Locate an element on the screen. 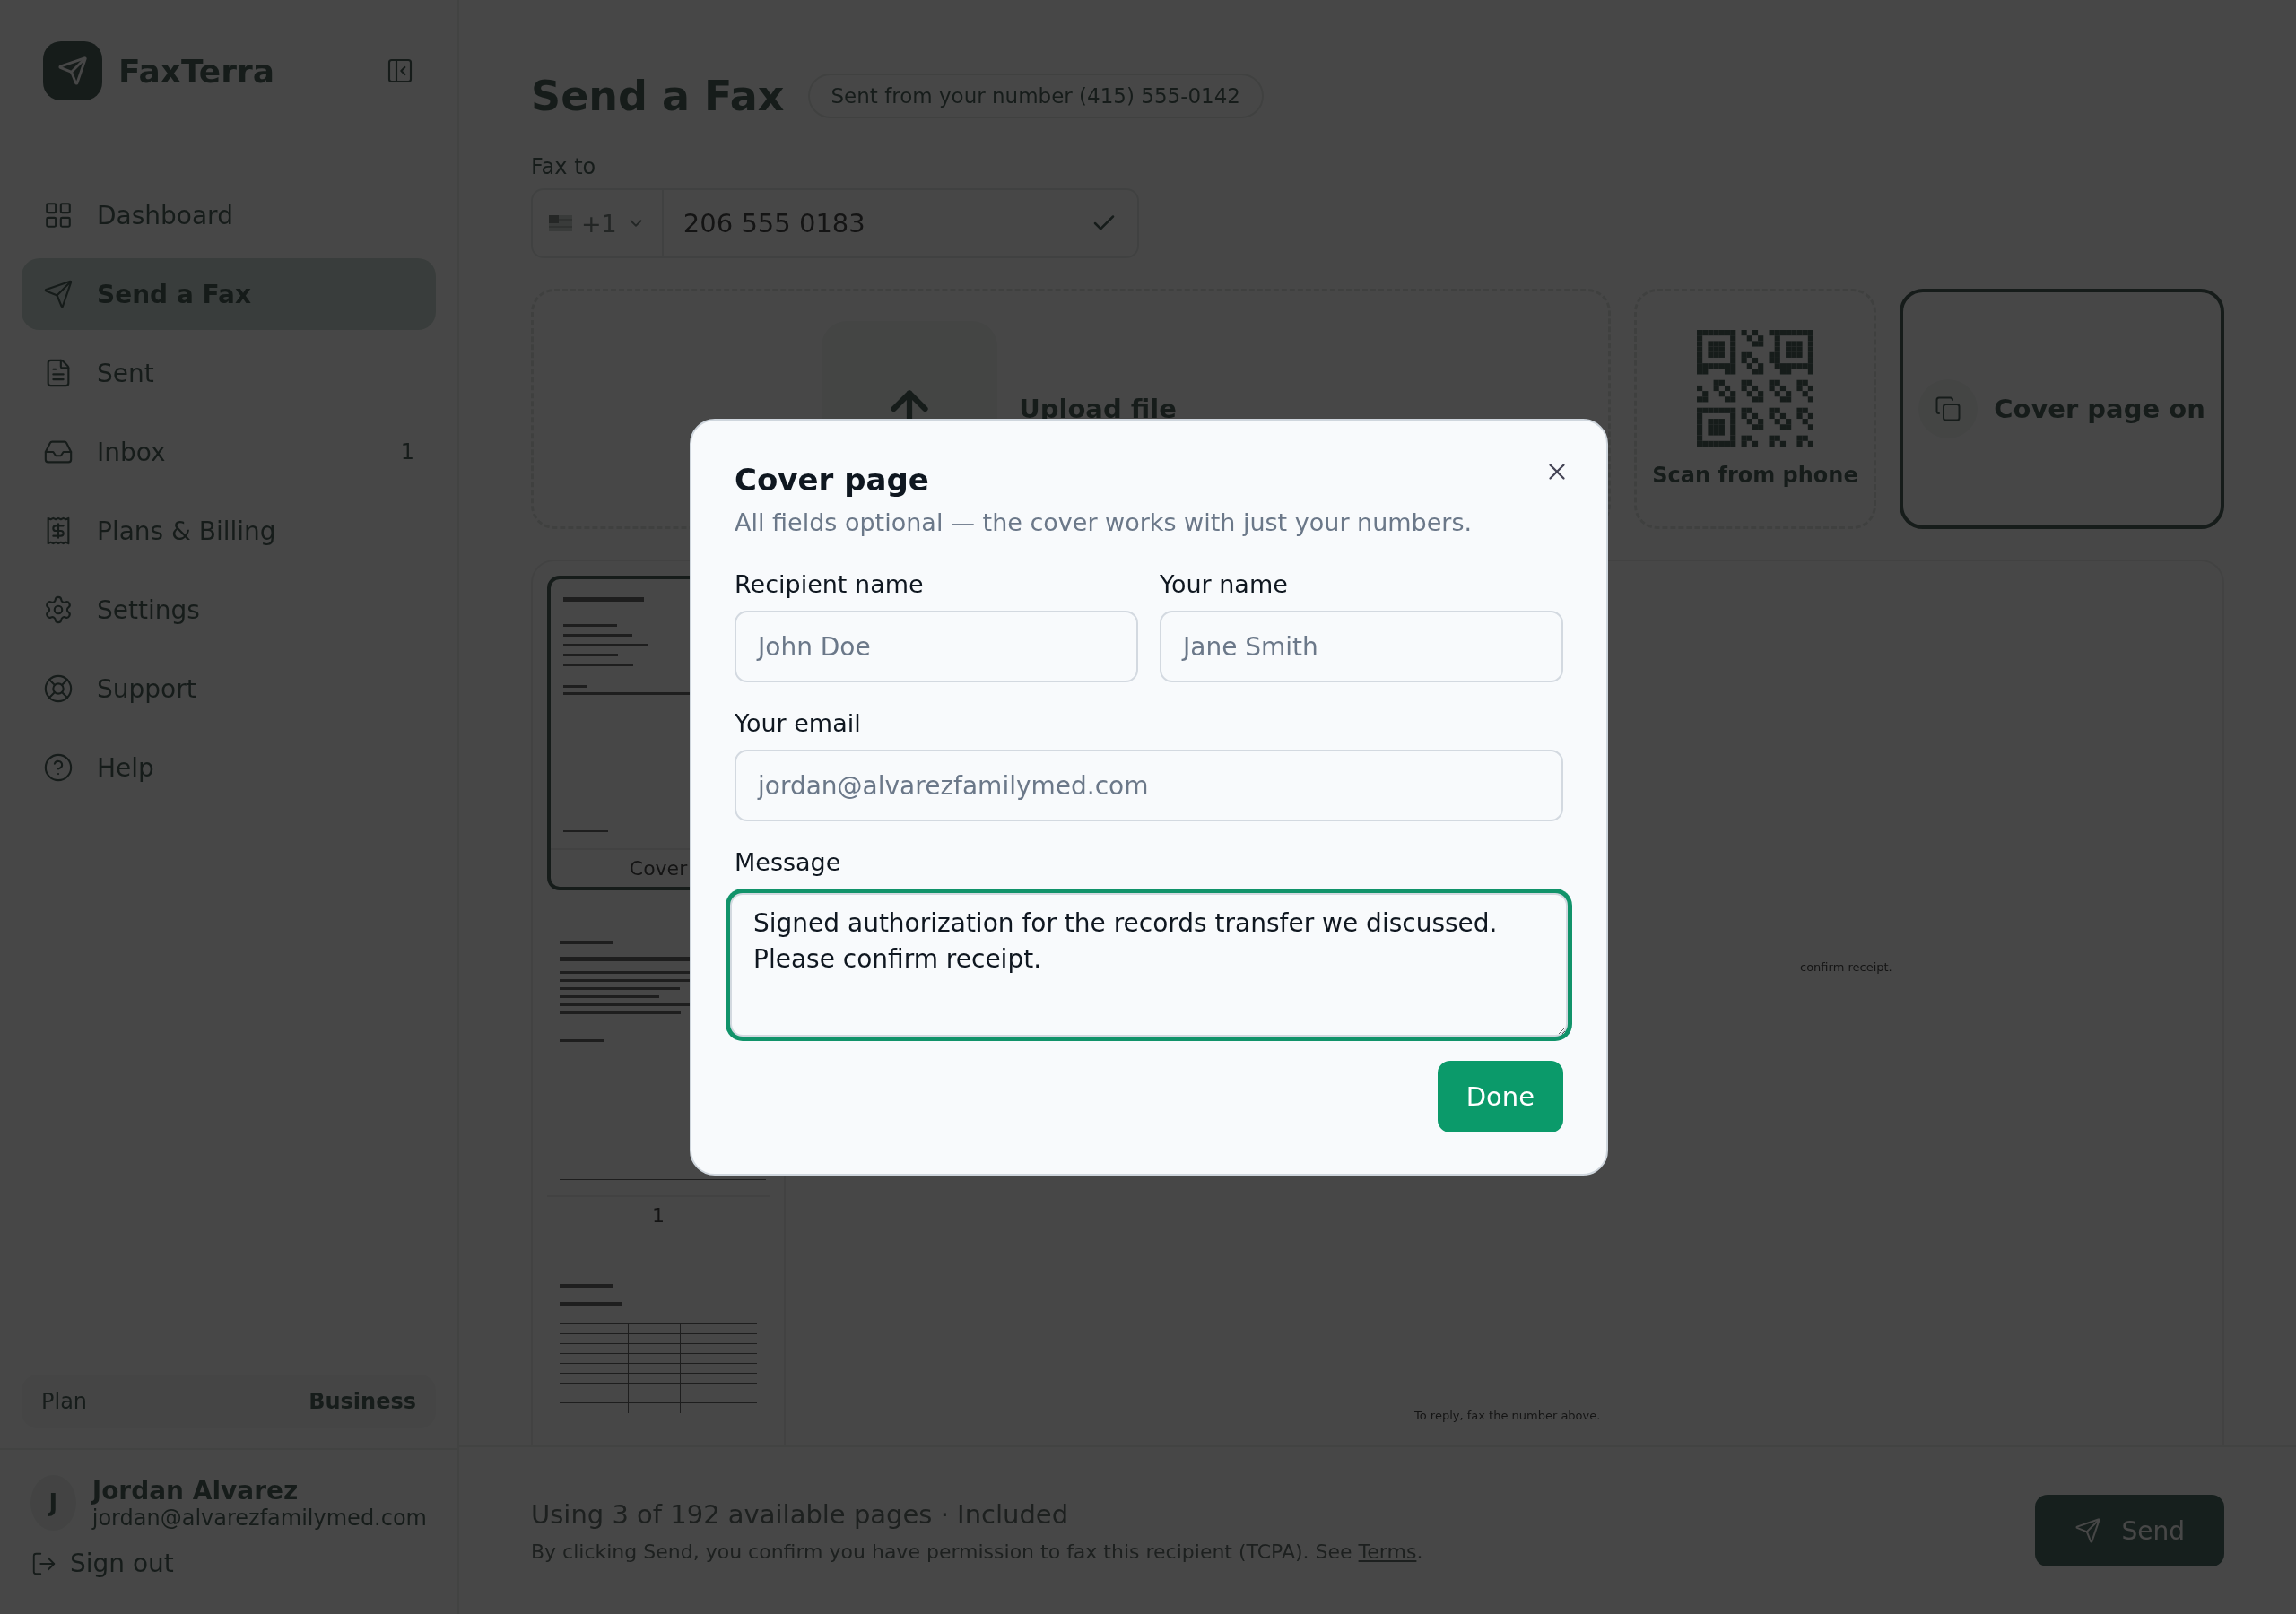  dialog-subtitle: All fields optional — the cover works with just your numbers. is located at coordinates (1104, 522).